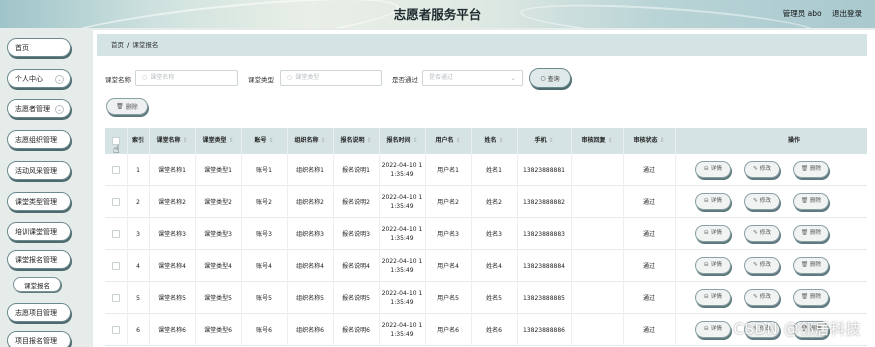 Image resolution: width=875 pixels, height=347 pixels. I want to click on cell-username: 用户名4, so click(448, 266).